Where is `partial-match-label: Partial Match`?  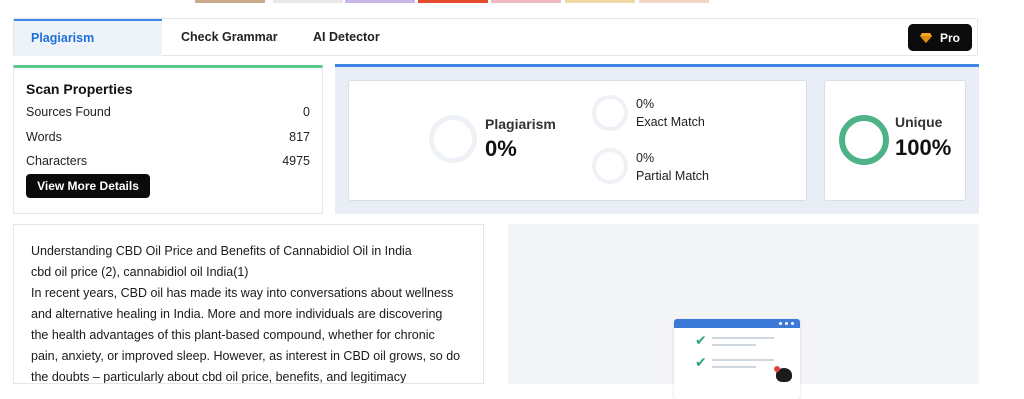
partial-match-label: Partial Match is located at coordinates (672, 176).